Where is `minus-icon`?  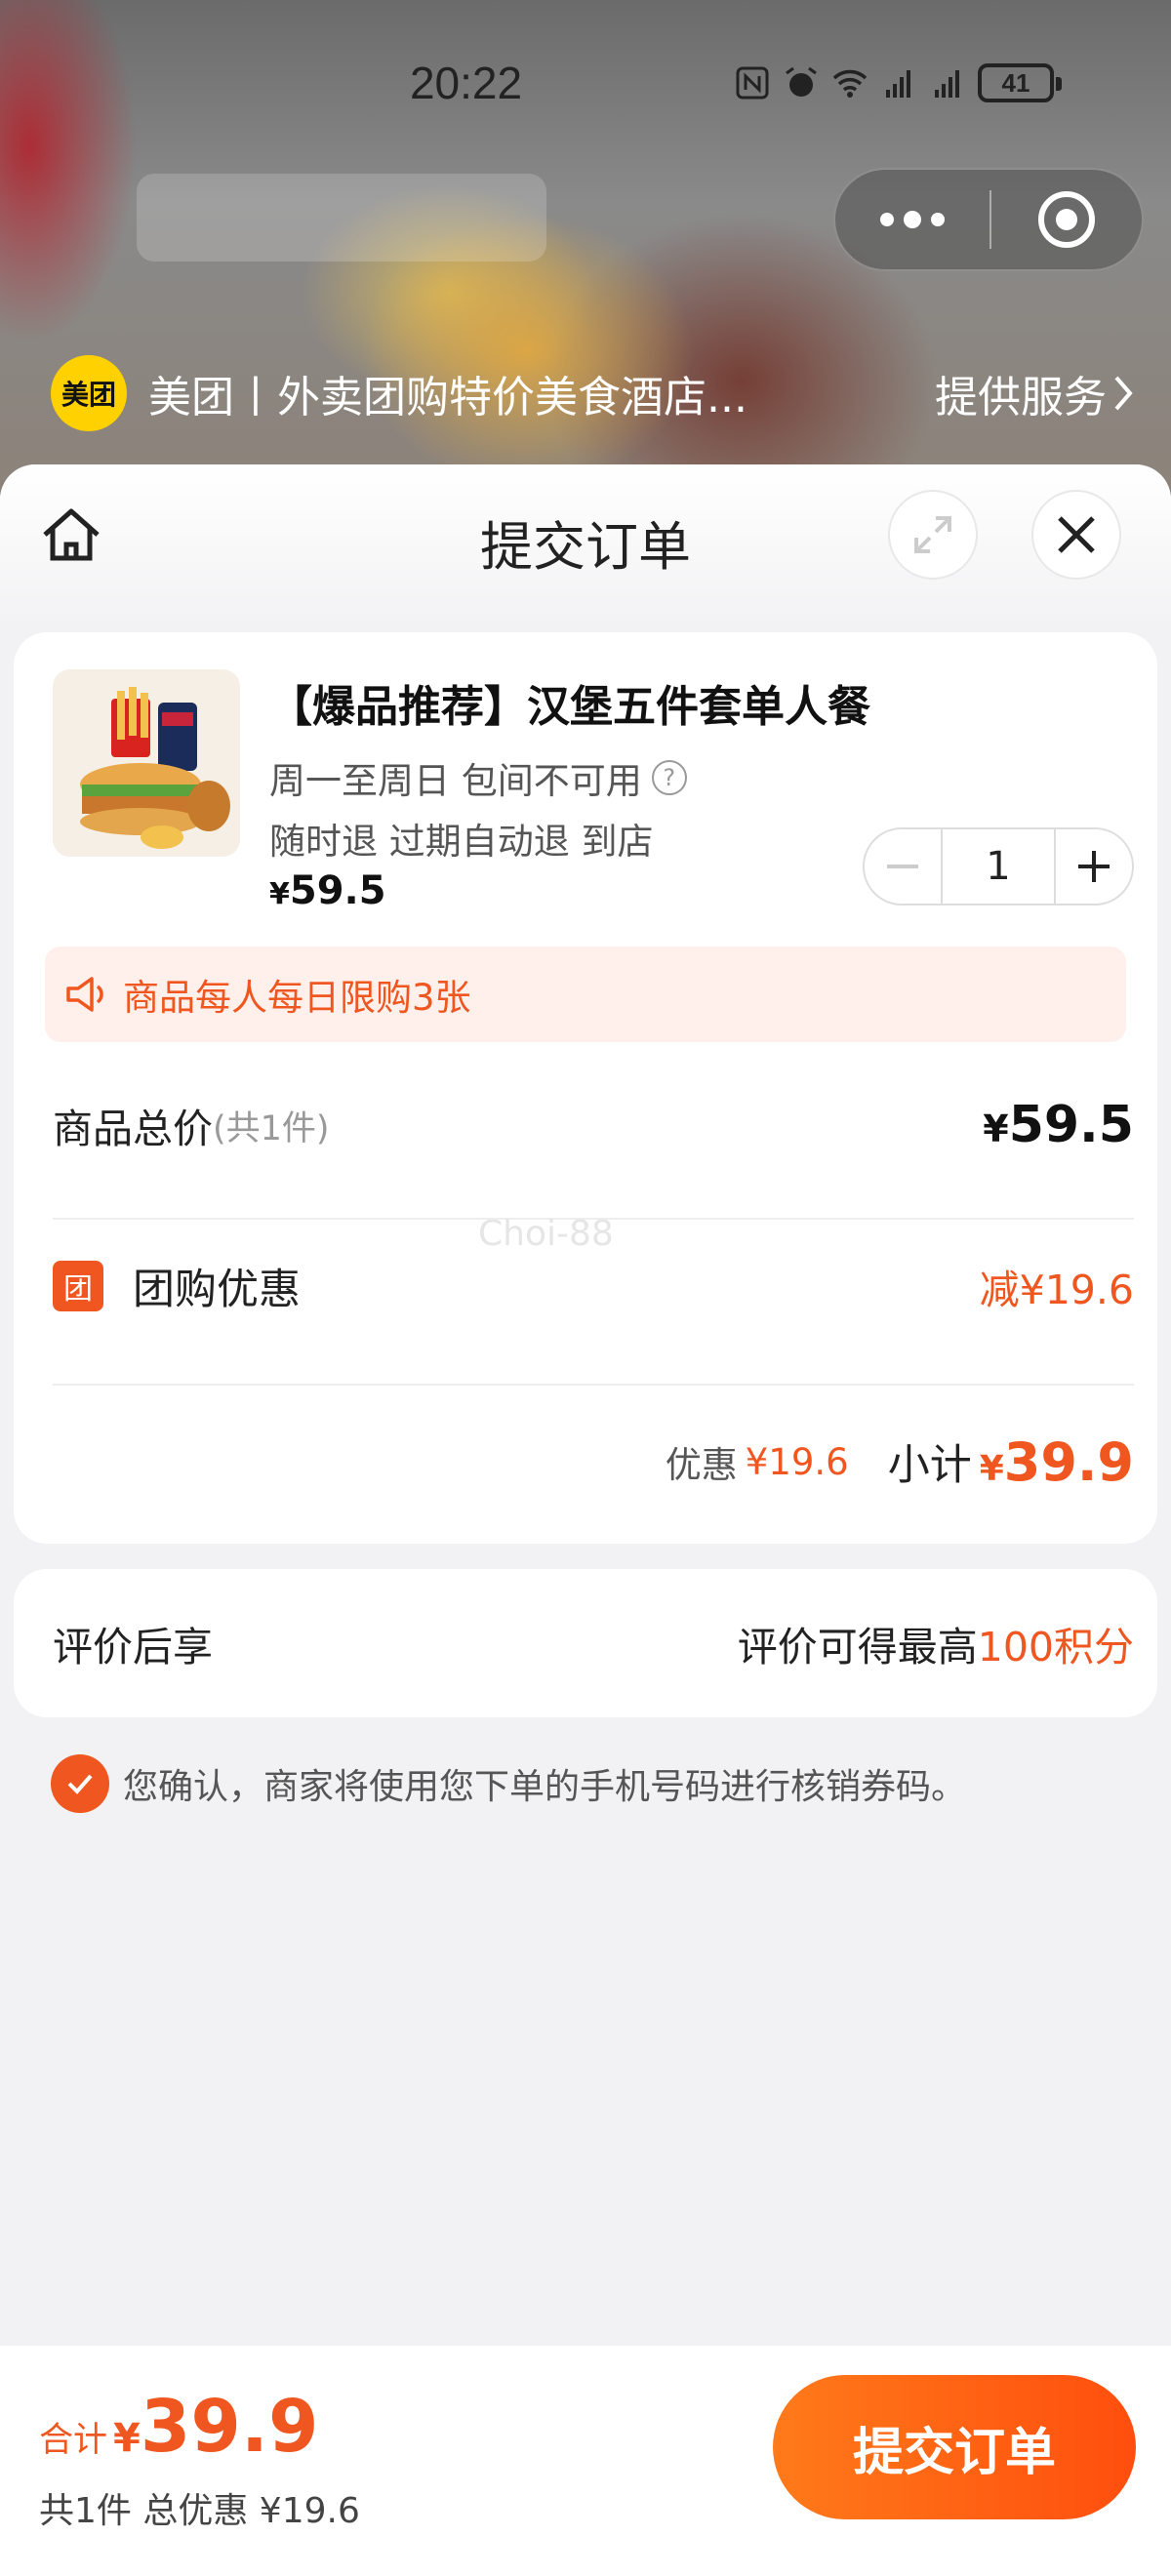
minus-icon is located at coordinates (902, 866).